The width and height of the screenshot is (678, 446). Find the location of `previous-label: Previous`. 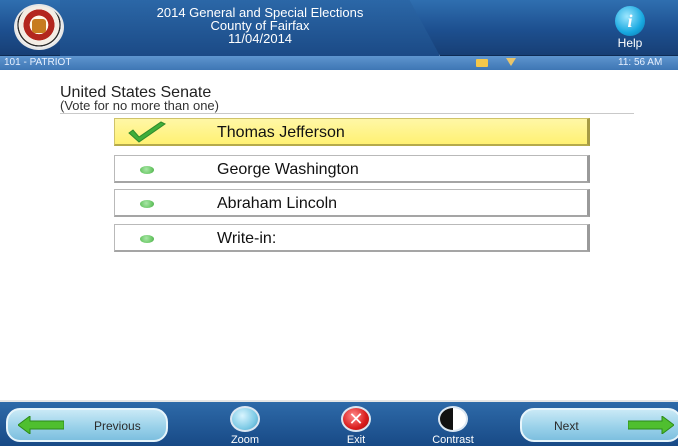

previous-label: Previous is located at coordinates (117, 426).